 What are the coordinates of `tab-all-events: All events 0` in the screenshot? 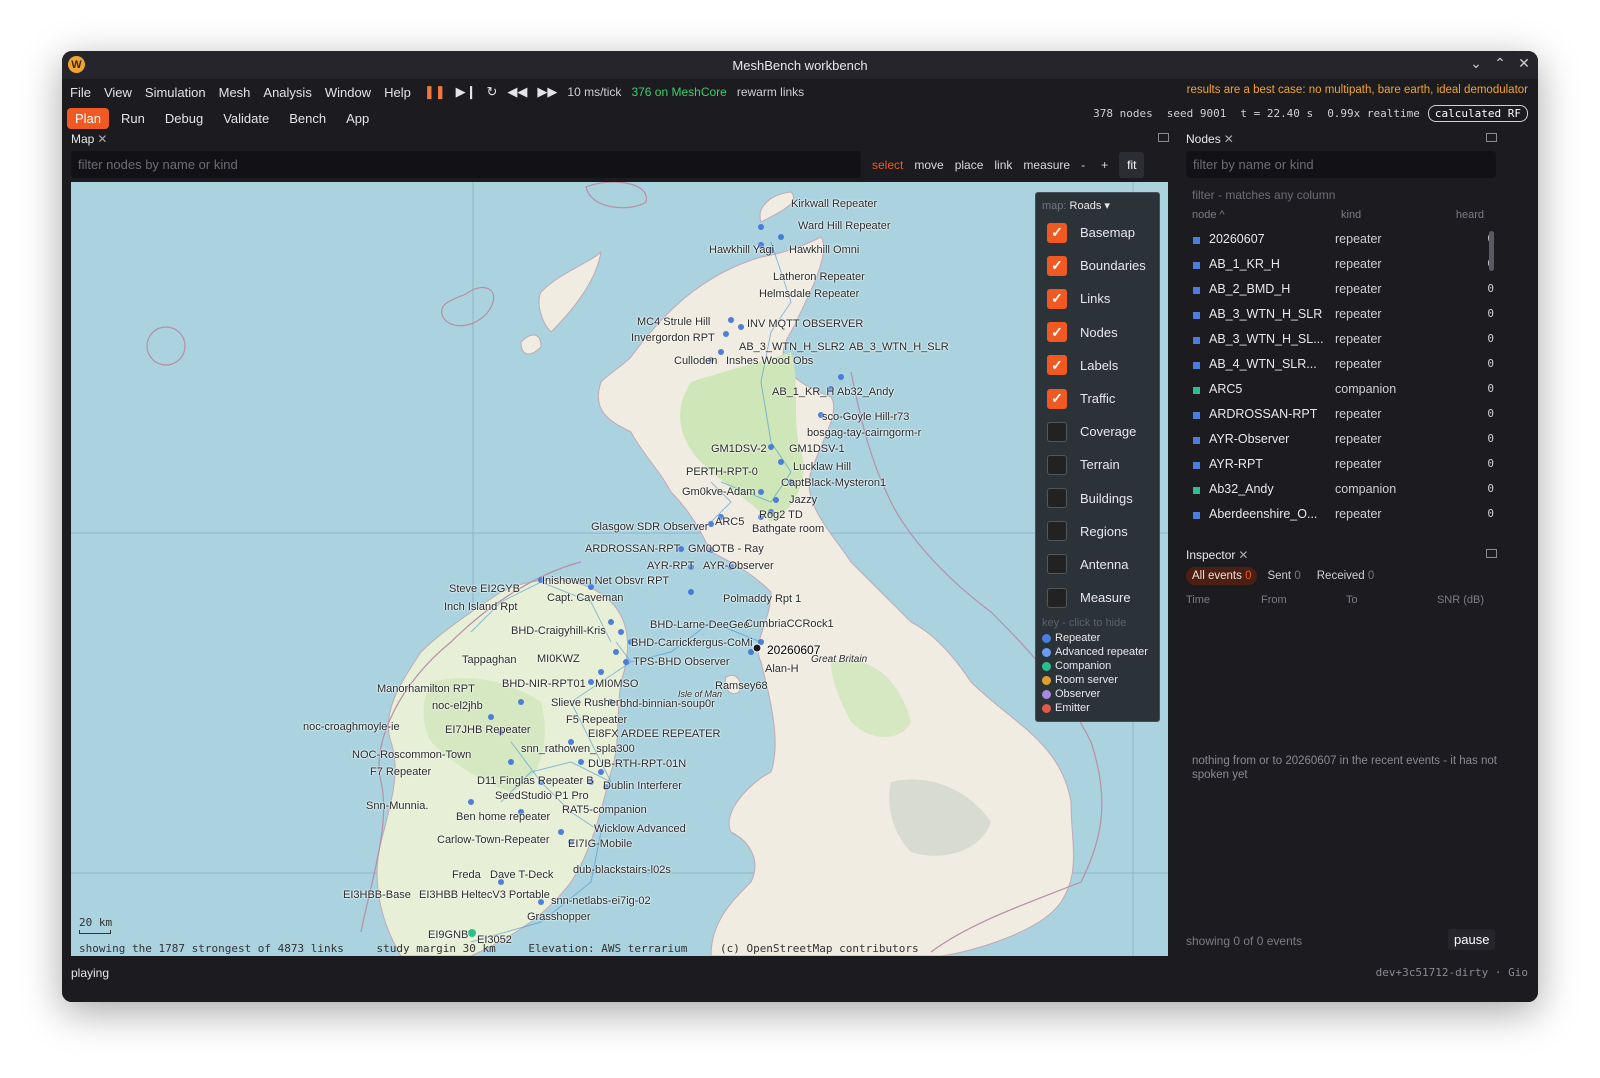 It's located at (1222, 576).